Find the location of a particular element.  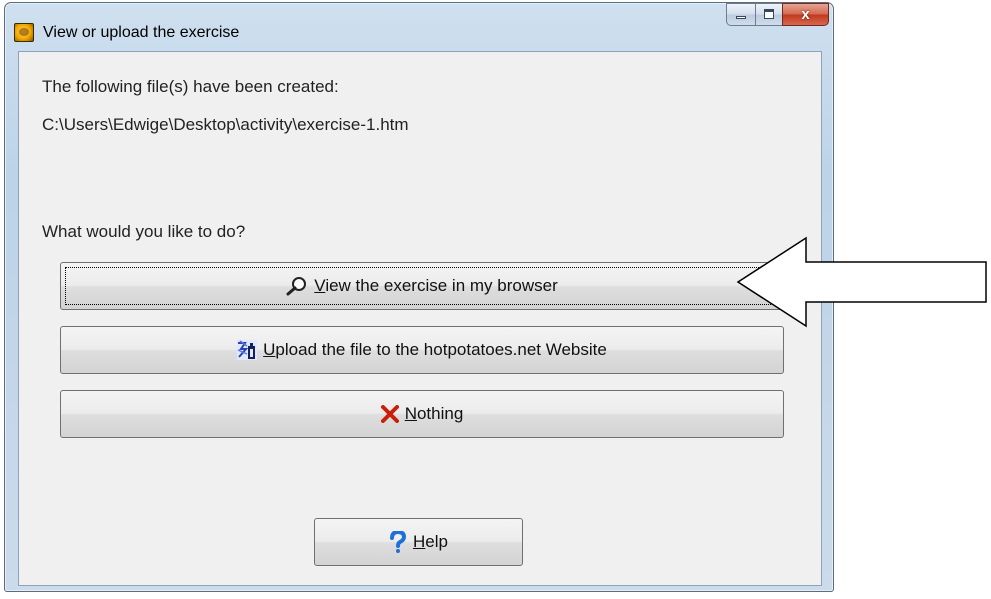

hotpotatoes-app-icon is located at coordinates (24, 32).